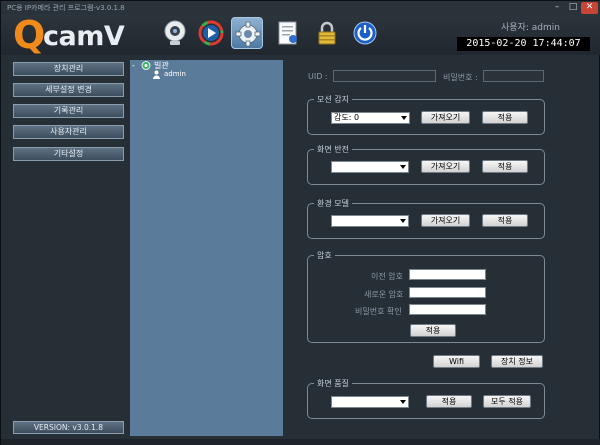  Describe the element at coordinates (300, 442) in the screenshot. I see `window-bottom-edge` at that location.